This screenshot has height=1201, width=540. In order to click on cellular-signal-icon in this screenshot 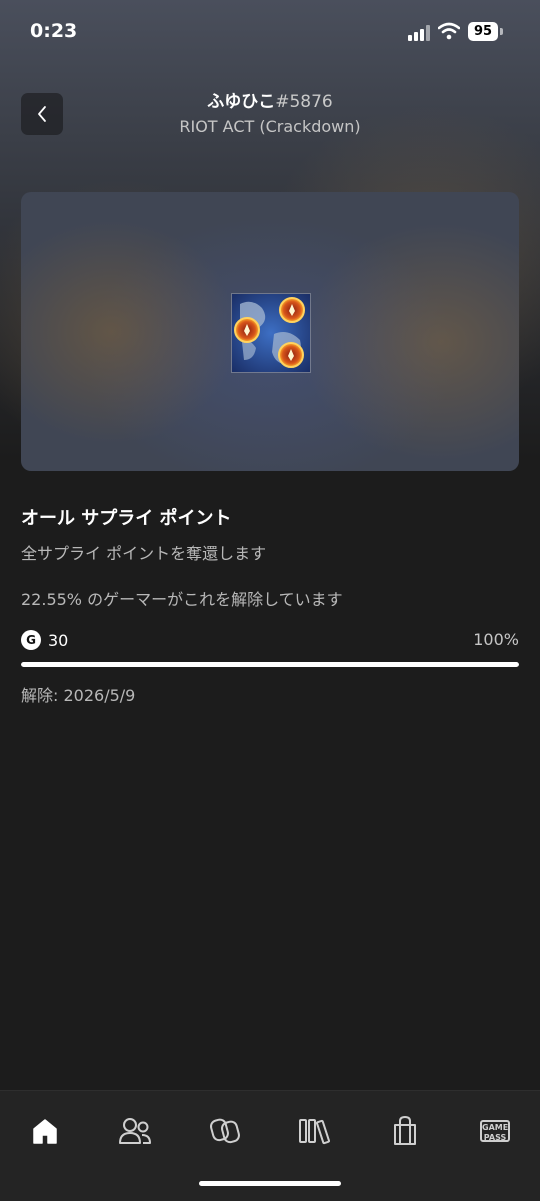, I will do `click(420, 33)`.